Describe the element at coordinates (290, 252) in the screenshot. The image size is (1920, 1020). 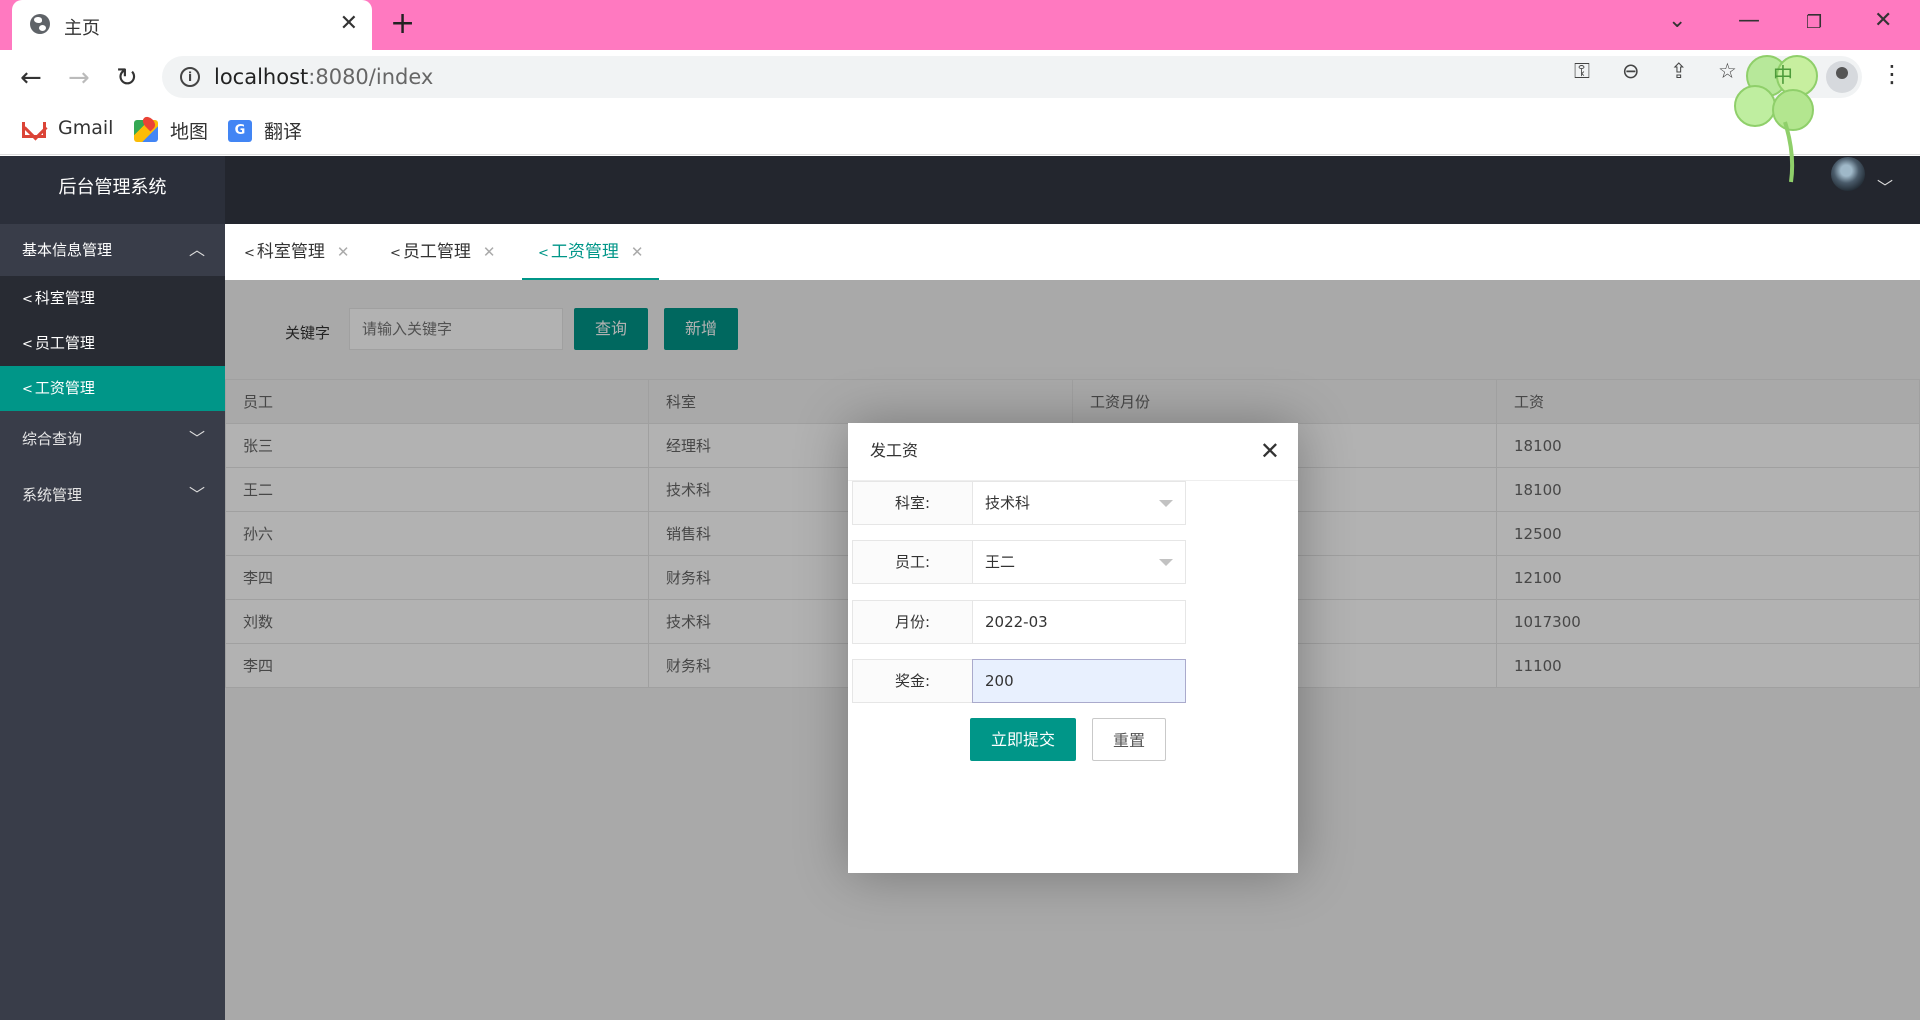
I see `tab-label: 科室管理` at that location.